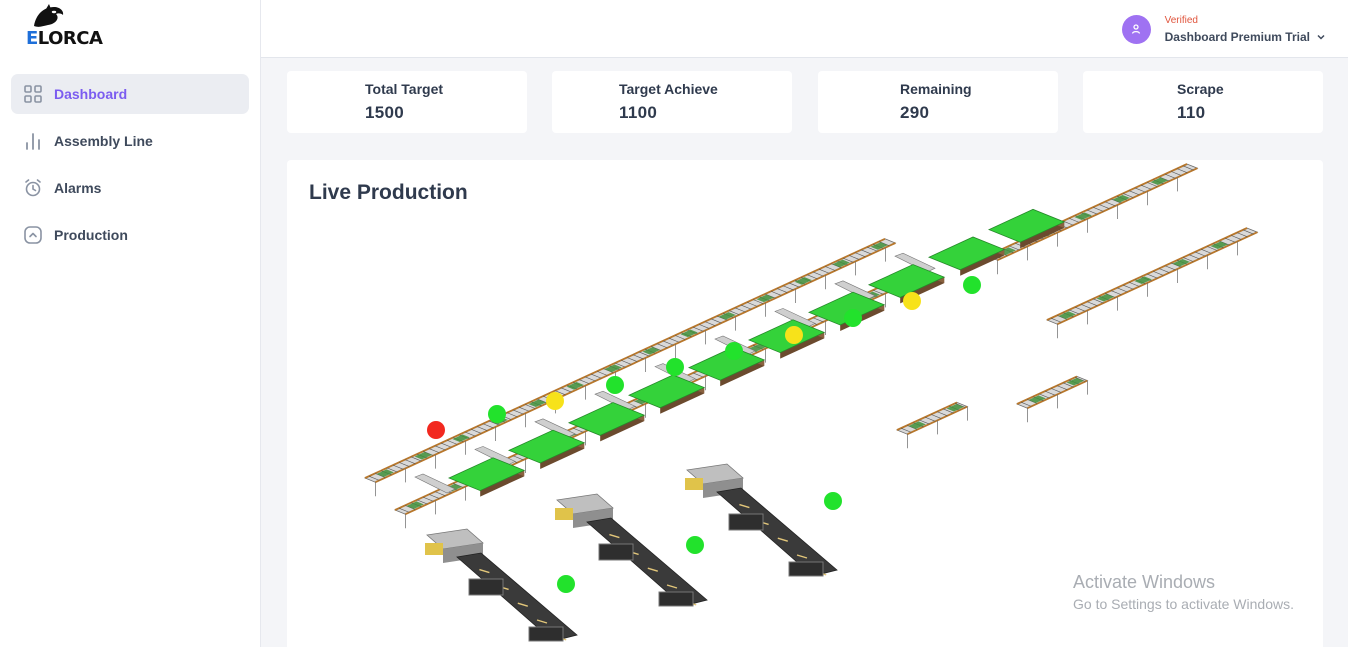 The width and height of the screenshot is (1348, 647). Describe the element at coordinates (1144, 582) in the screenshot. I see `watermark-title: Activate Windows` at that location.